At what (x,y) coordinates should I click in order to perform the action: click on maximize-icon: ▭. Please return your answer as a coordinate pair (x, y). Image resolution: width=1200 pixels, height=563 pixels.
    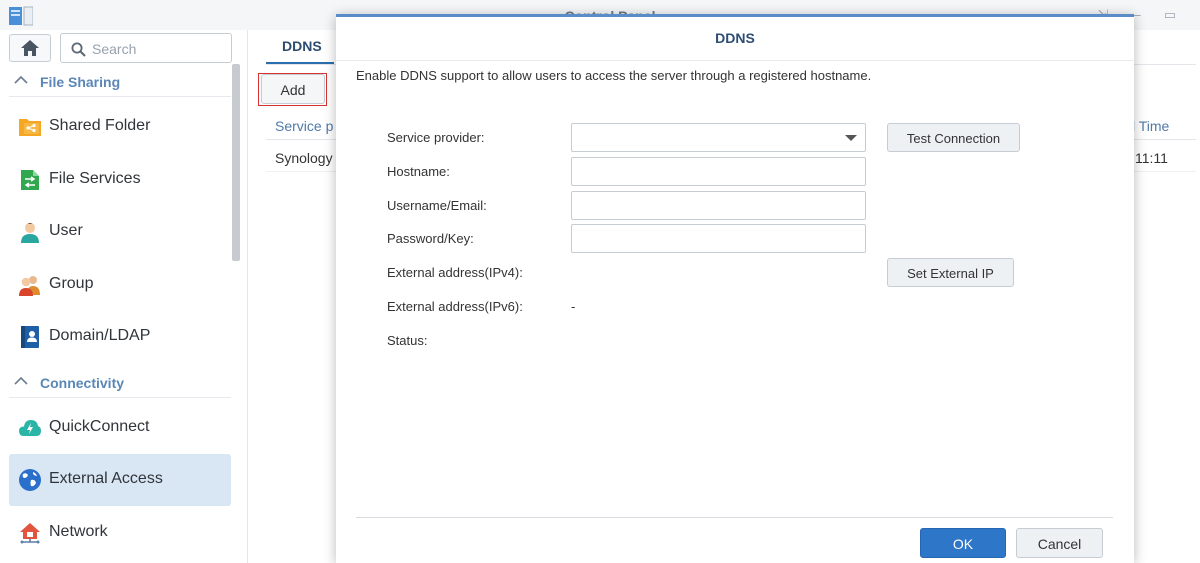
    Looking at the image, I should click on (1170, 15).